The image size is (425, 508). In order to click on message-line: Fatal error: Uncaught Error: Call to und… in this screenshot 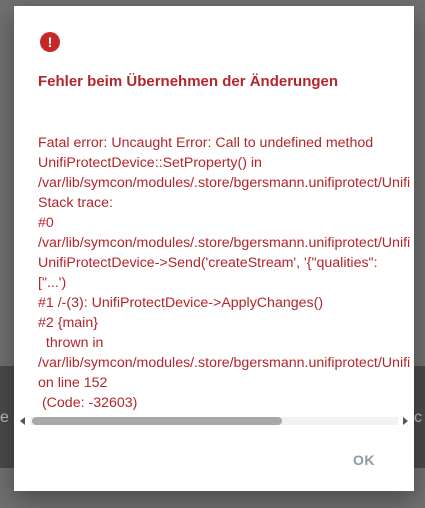, I will do `click(206, 143)`.